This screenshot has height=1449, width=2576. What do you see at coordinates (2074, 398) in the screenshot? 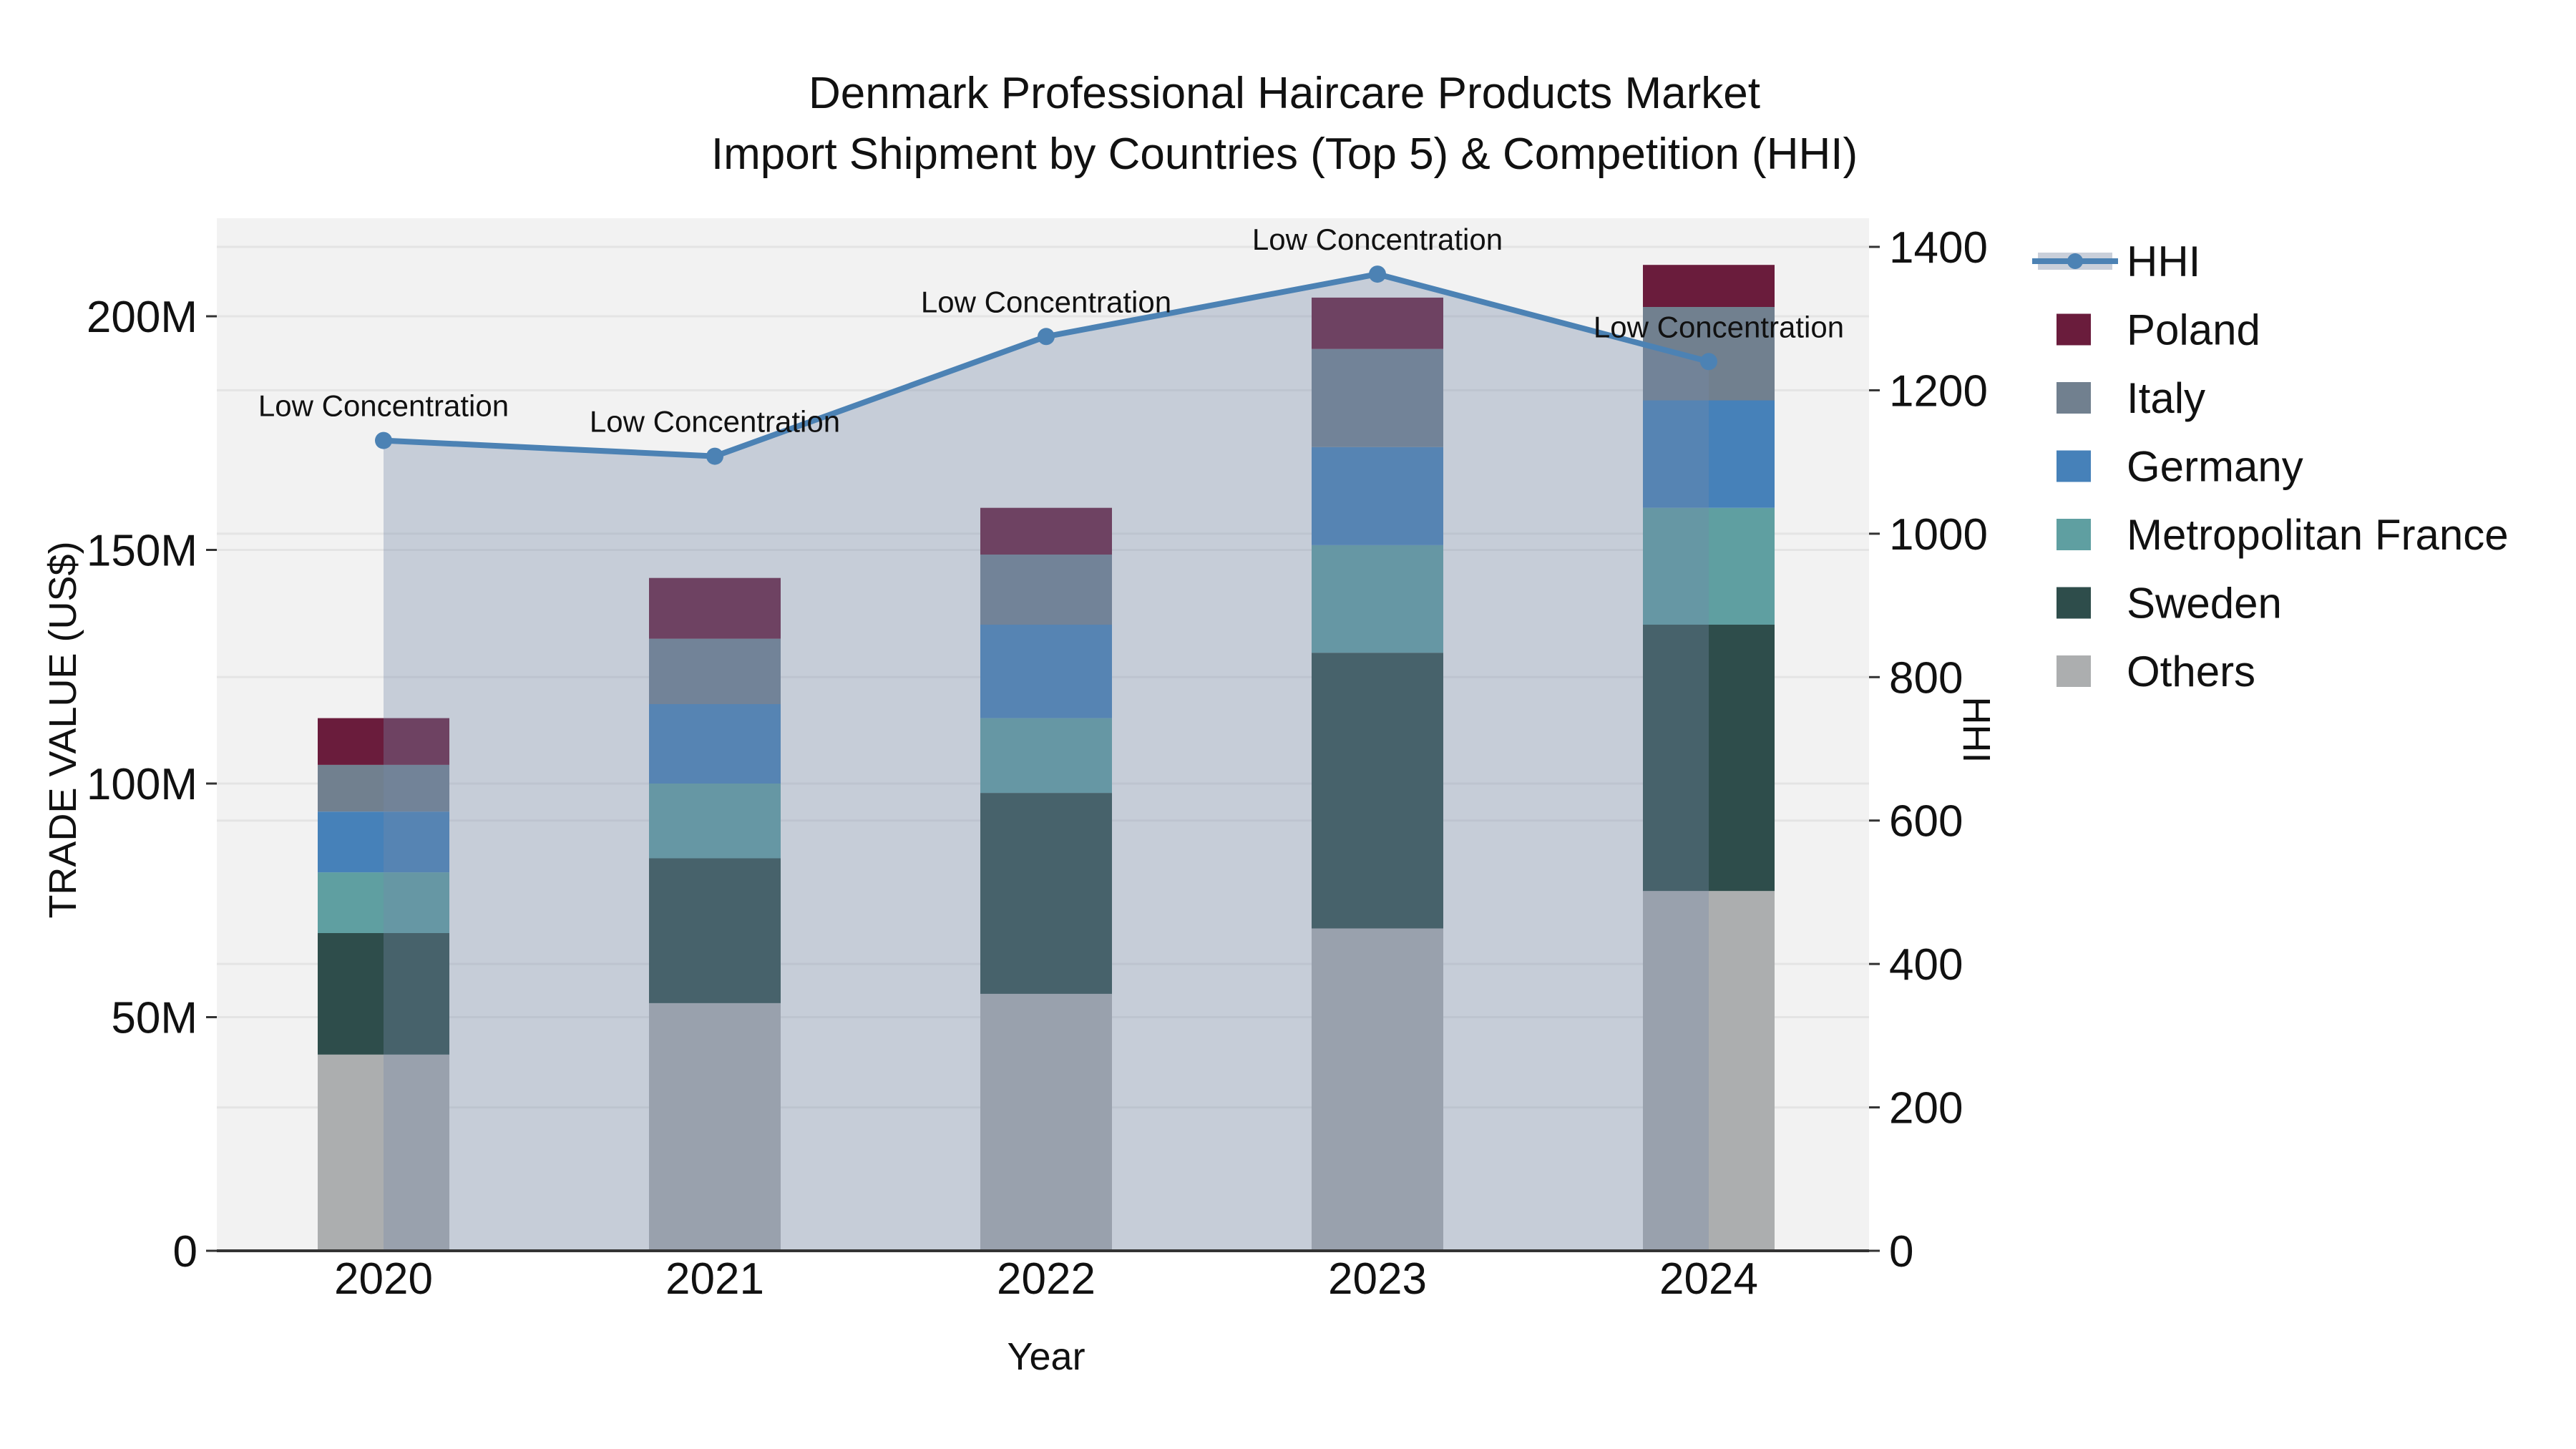
I see `legend-swatch-italy` at bounding box center [2074, 398].